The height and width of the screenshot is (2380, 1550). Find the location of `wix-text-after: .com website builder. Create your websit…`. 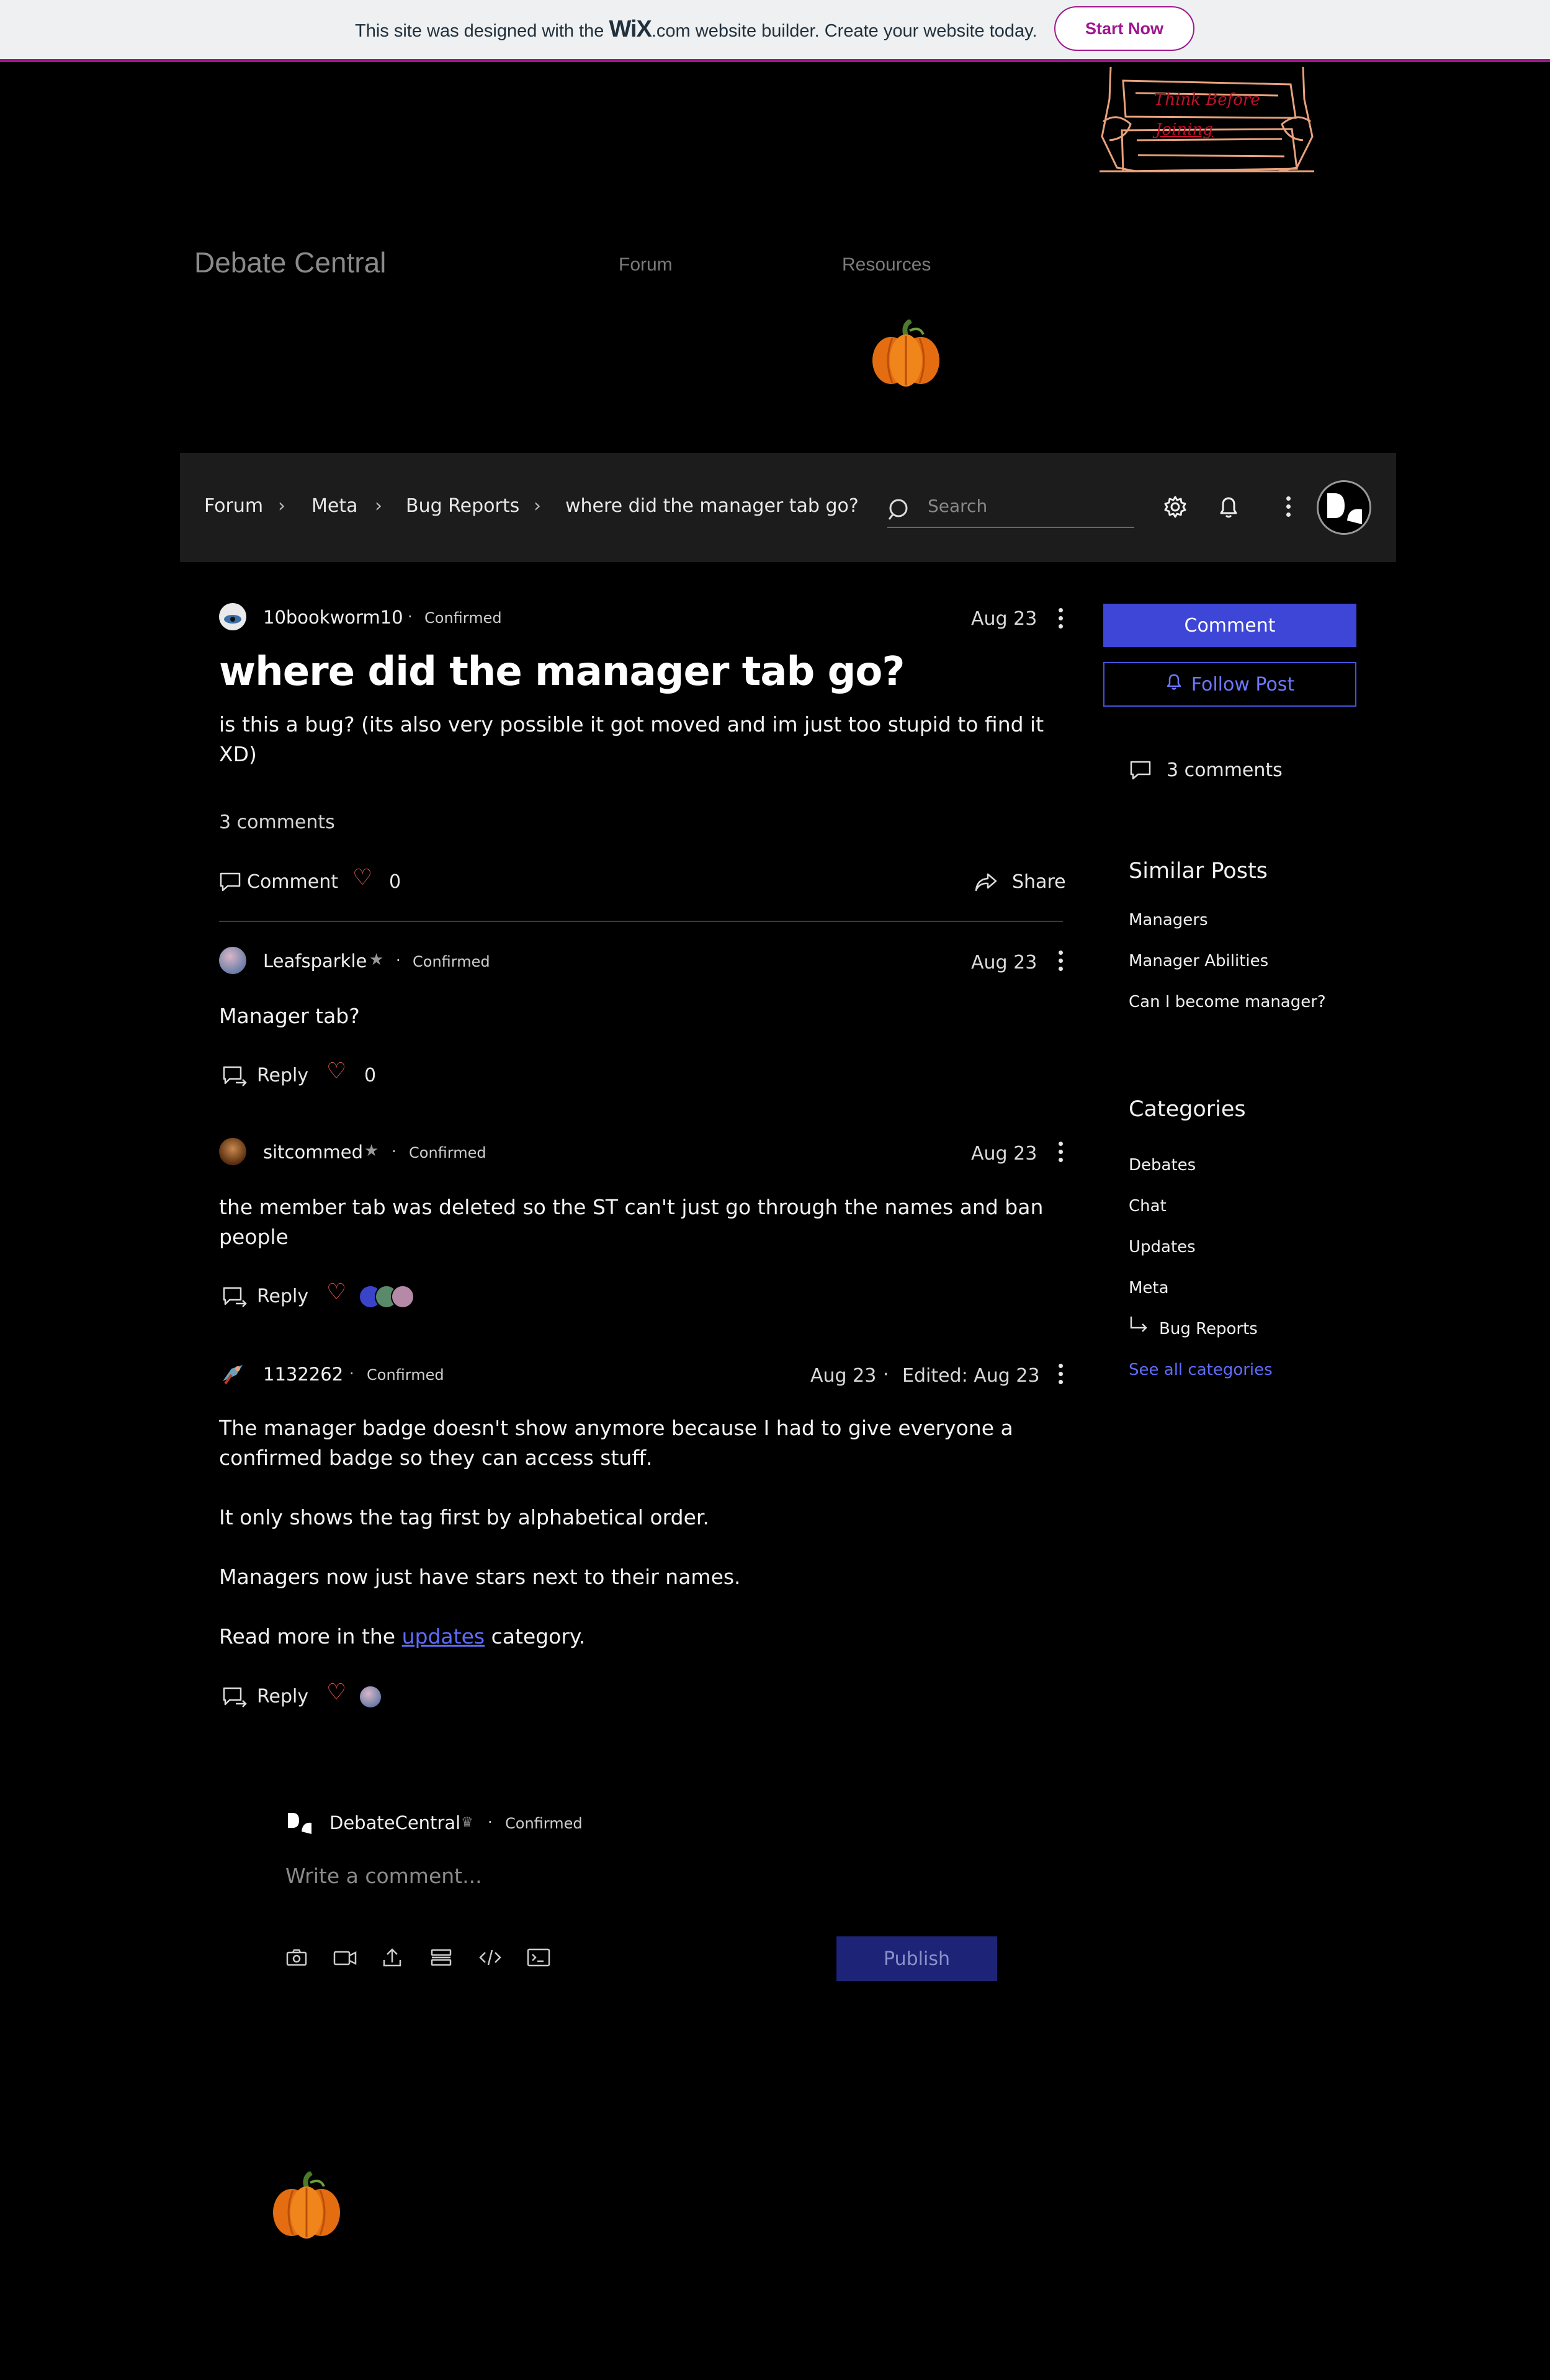

wix-text-after: .com website builder. Create your websit… is located at coordinates (844, 31).